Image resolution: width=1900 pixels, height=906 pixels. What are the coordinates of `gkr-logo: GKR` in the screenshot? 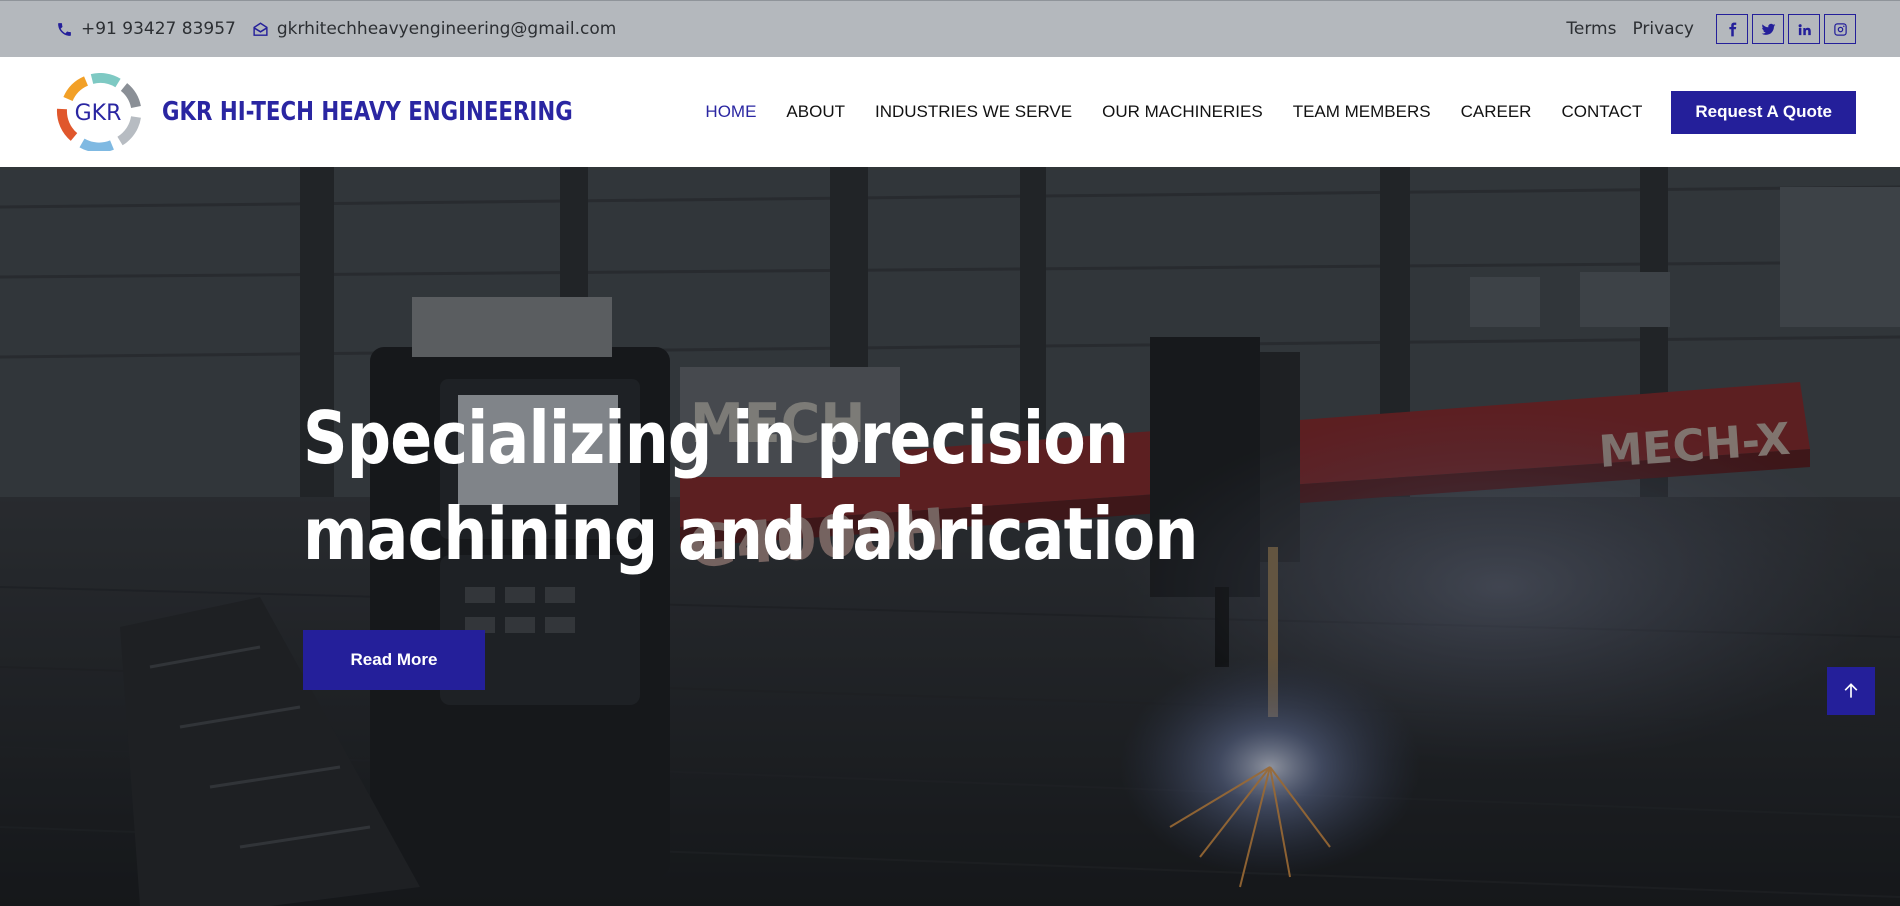 It's located at (98, 112).